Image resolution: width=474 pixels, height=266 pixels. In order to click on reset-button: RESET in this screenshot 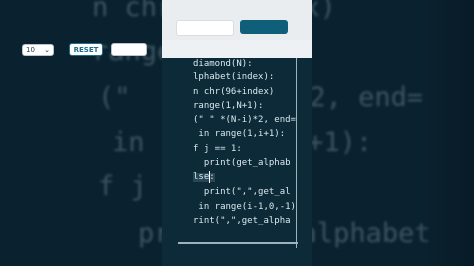, I will do `click(86, 49)`.